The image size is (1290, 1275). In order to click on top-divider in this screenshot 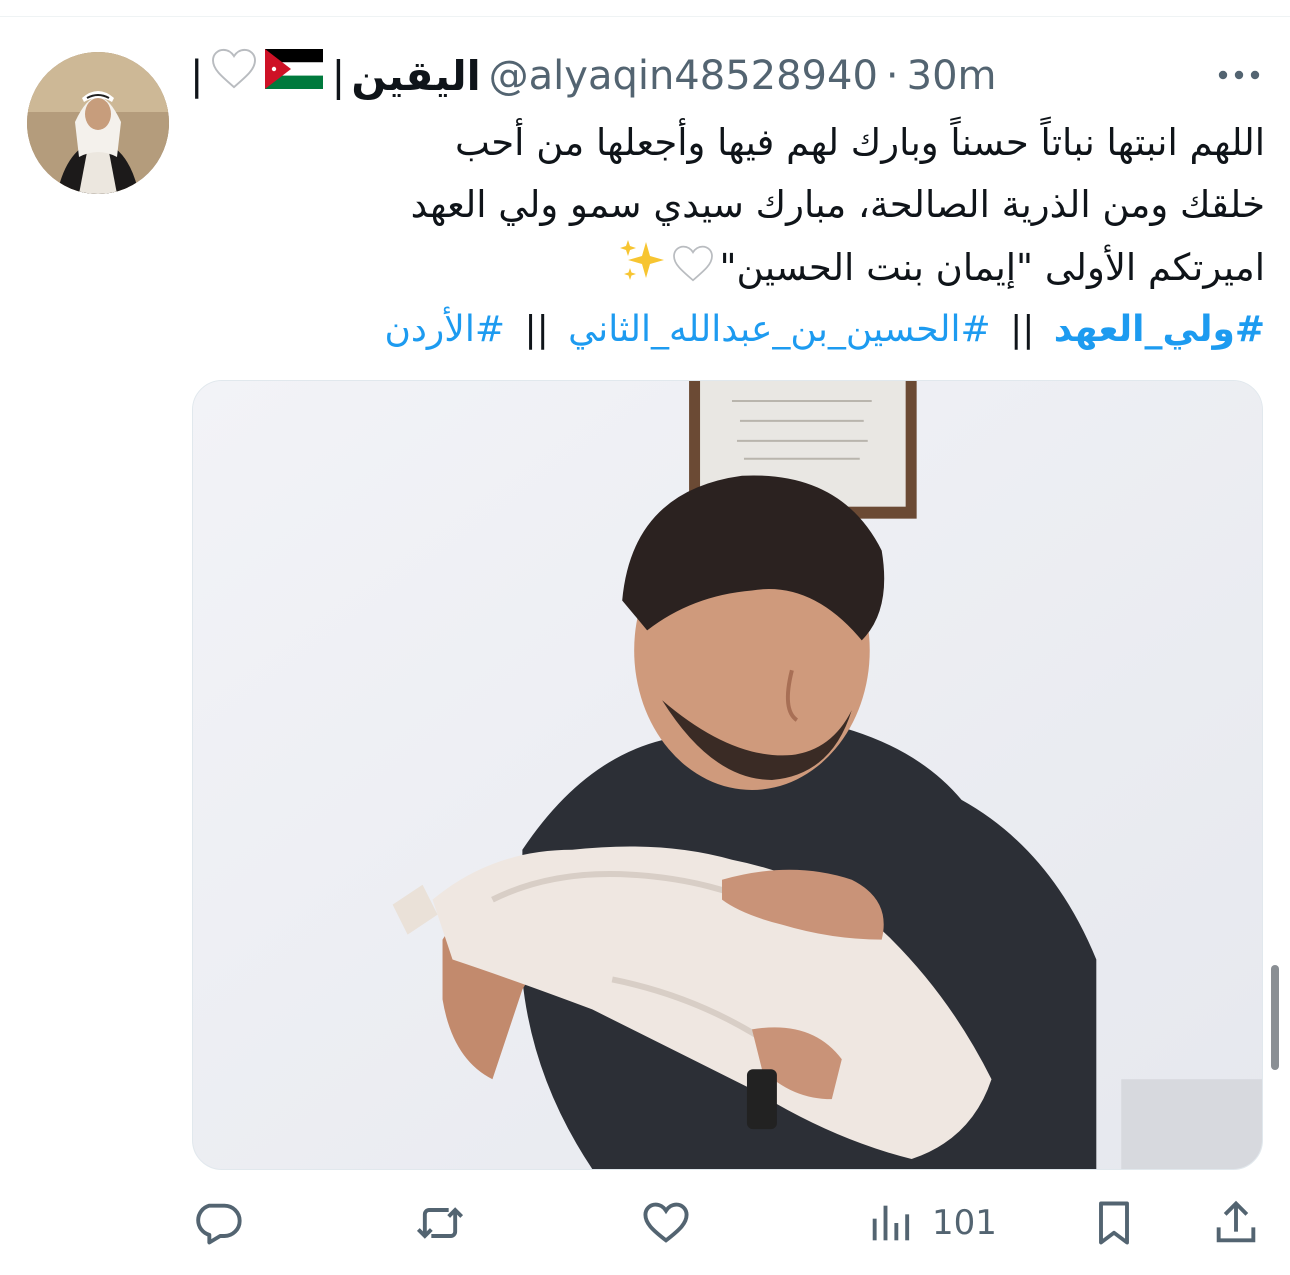, I will do `click(645, 16)`.